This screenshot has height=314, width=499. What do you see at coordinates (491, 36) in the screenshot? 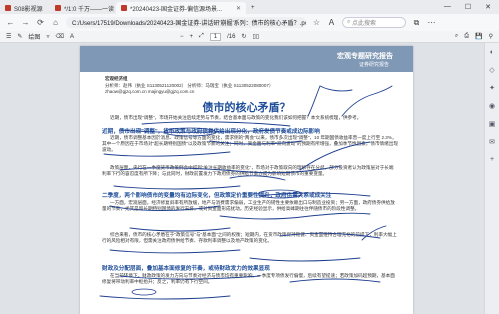
I see `pin-icon: ⚲` at bounding box center [491, 36].